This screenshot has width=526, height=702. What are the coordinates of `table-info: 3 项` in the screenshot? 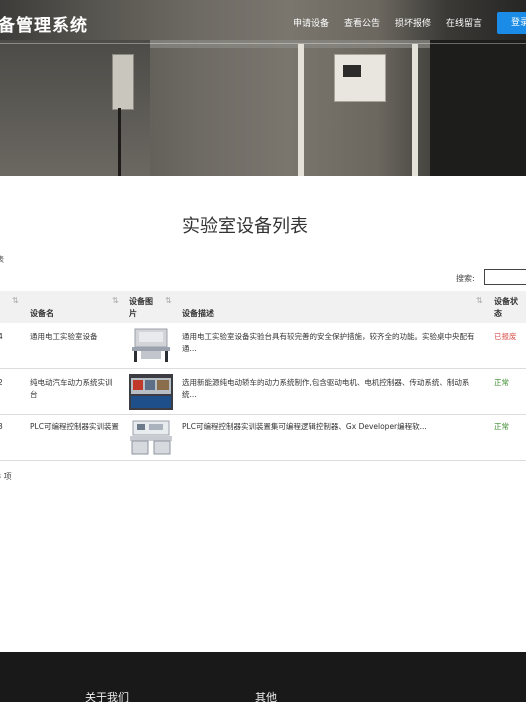 It's located at (6, 476).